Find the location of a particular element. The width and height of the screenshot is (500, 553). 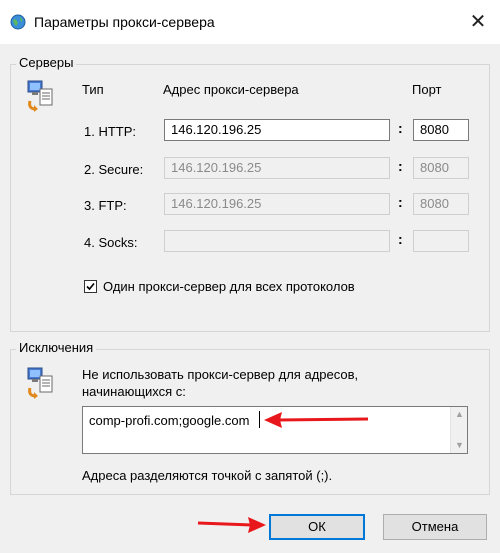

same-proxy-checkbox is located at coordinates (90, 286).